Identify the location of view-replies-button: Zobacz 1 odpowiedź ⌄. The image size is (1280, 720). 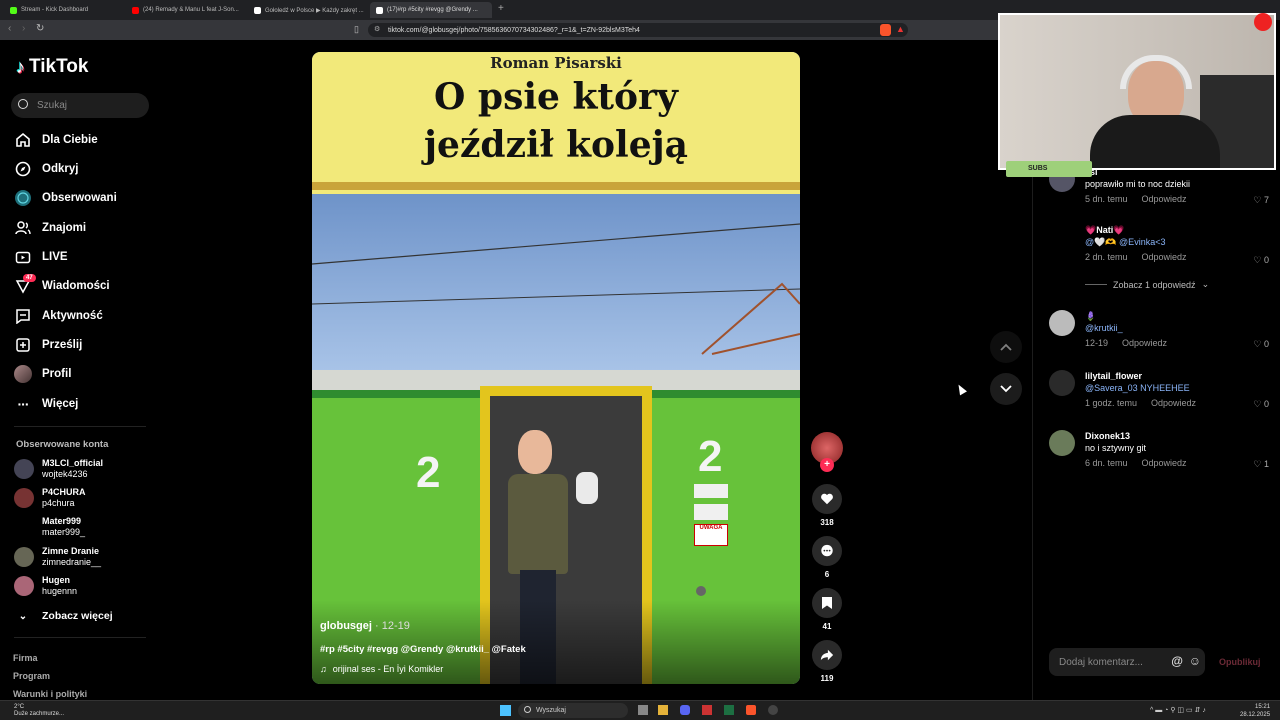
(1147, 284).